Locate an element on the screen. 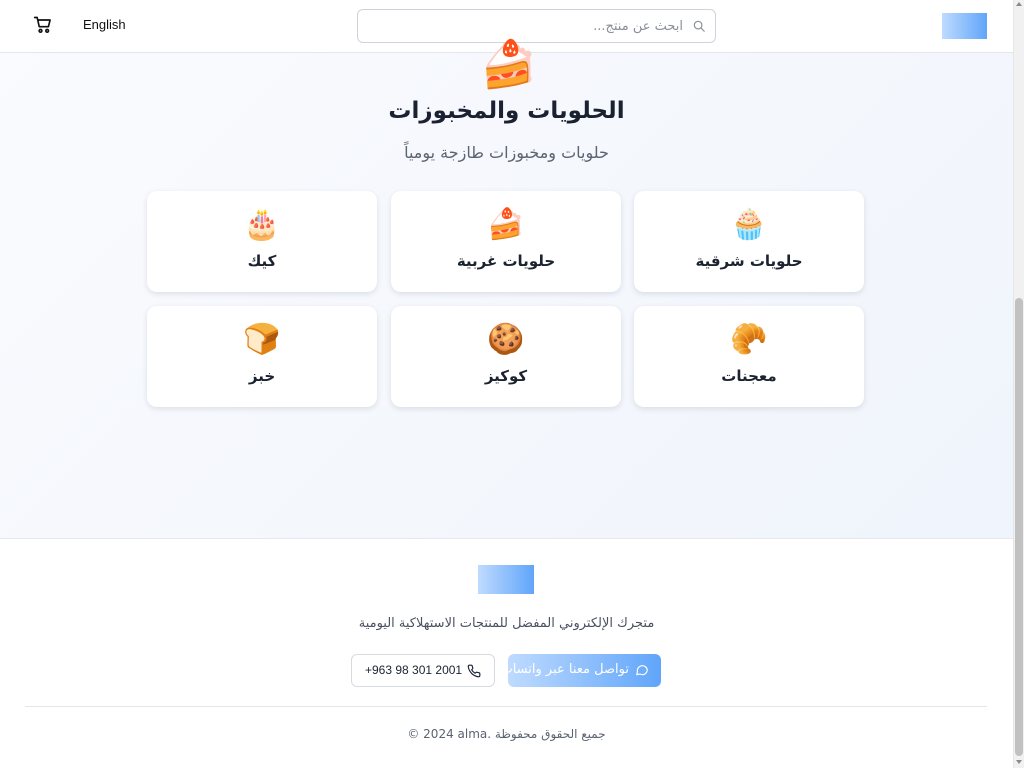 The width and height of the screenshot is (1024, 768). footer-logo is located at coordinates (506, 579).